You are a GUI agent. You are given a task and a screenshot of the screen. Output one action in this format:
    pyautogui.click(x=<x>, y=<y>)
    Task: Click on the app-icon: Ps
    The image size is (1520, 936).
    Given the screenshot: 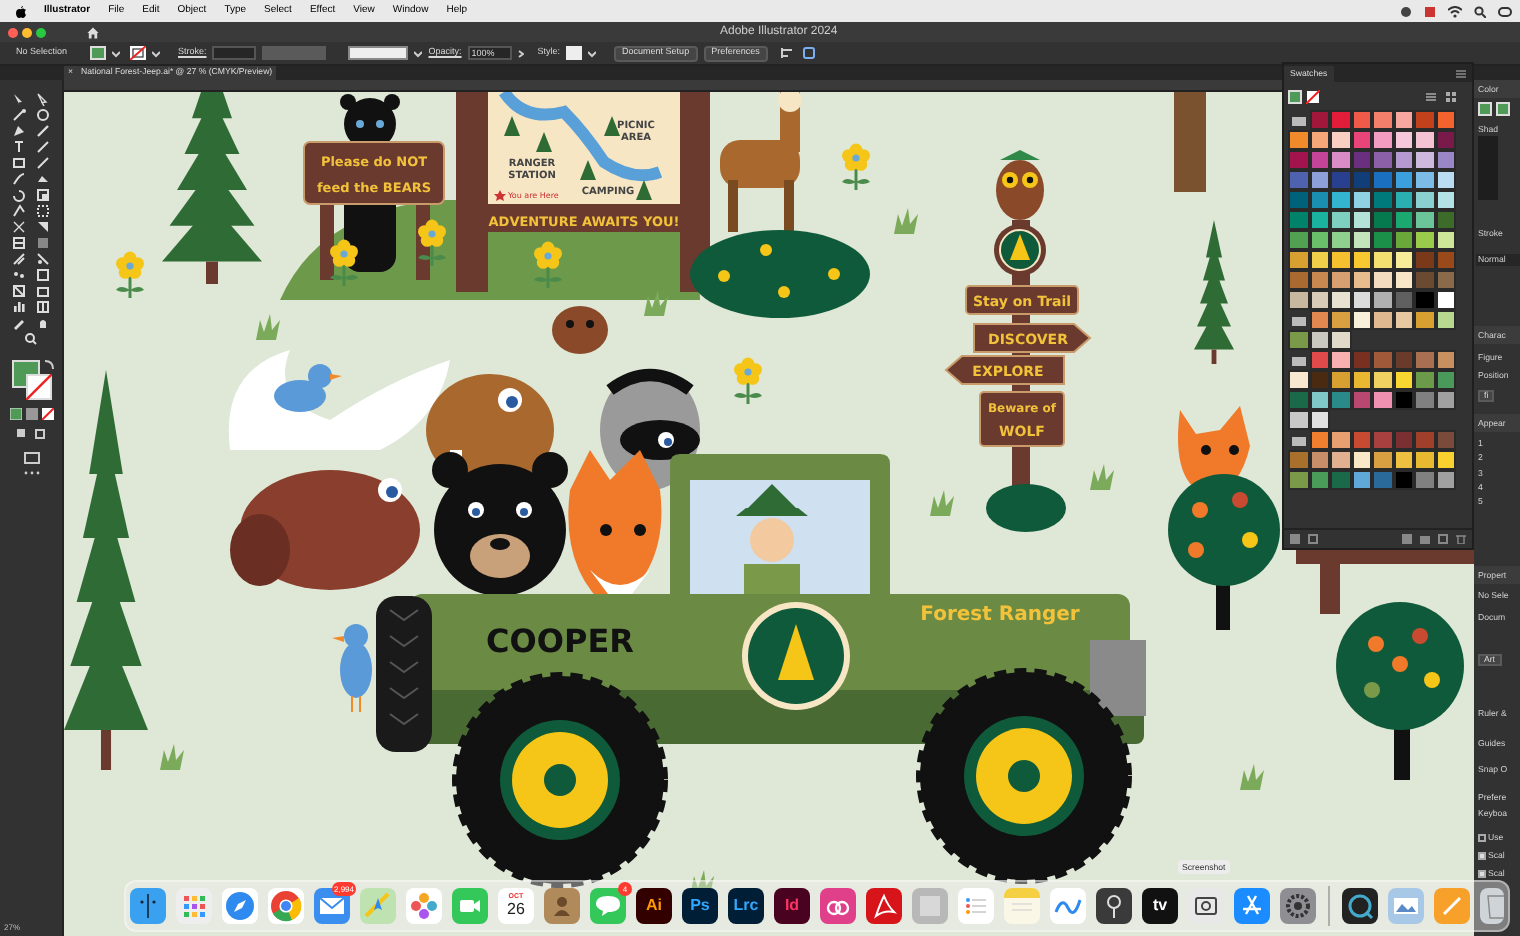 What is the action you would take?
    pyautogui.click(x=700, y=906)
    